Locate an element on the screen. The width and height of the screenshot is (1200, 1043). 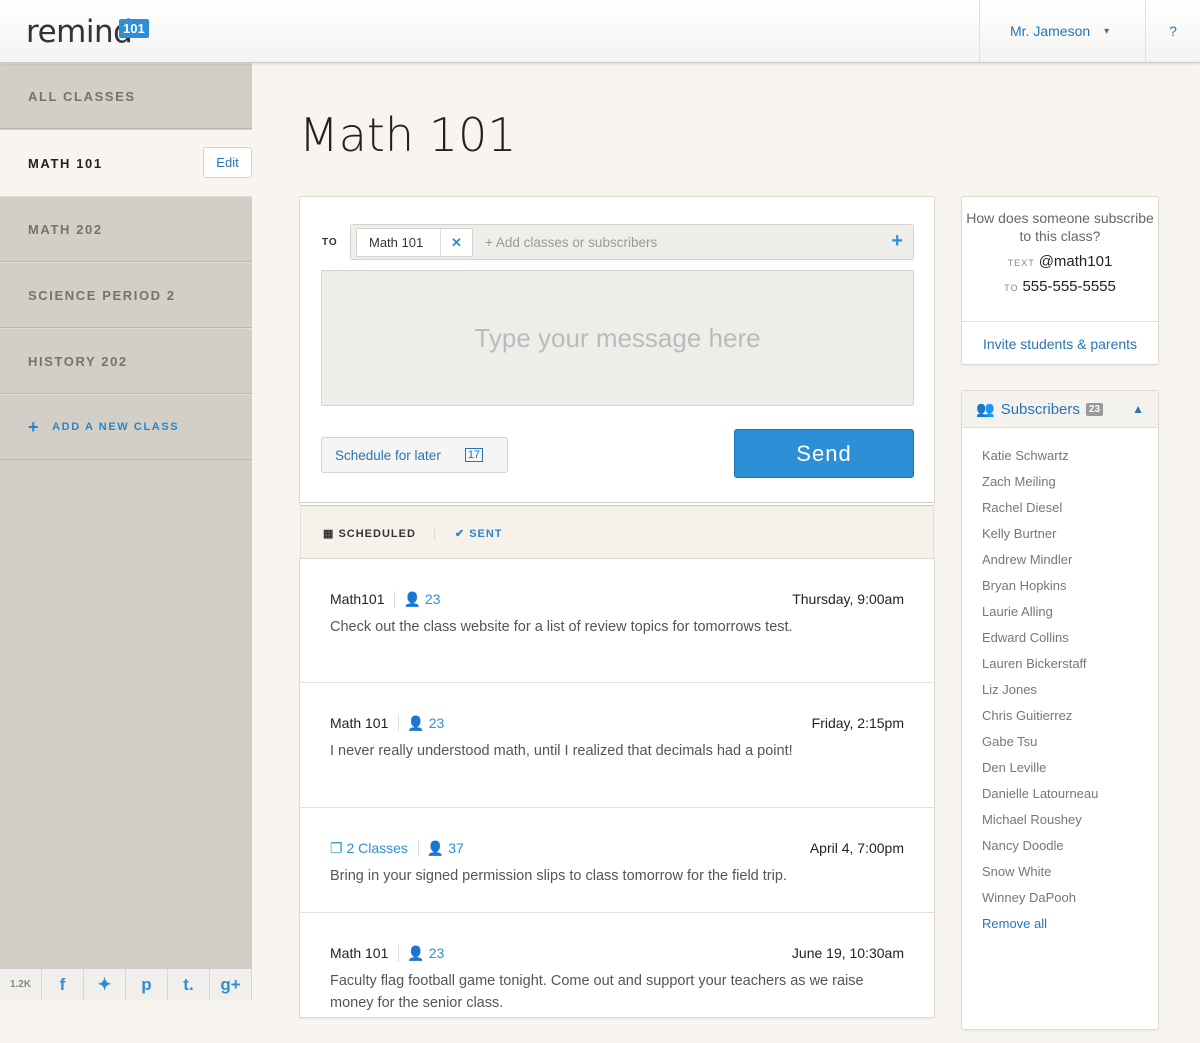
sidebar-item-math-202: MATH 202 is located at coordinates (126, 229).